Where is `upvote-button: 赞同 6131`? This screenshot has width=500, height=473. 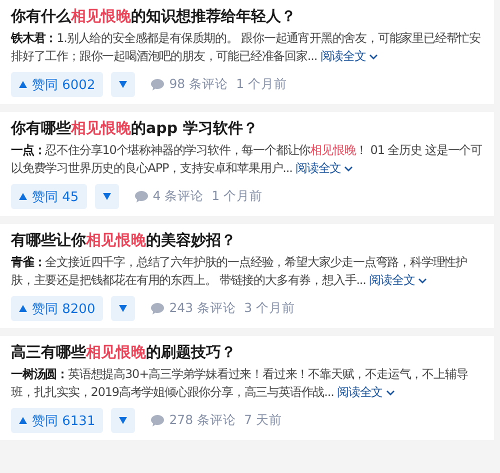
upvote-button: 赞同 6131 is located at coordinates (57, 420).